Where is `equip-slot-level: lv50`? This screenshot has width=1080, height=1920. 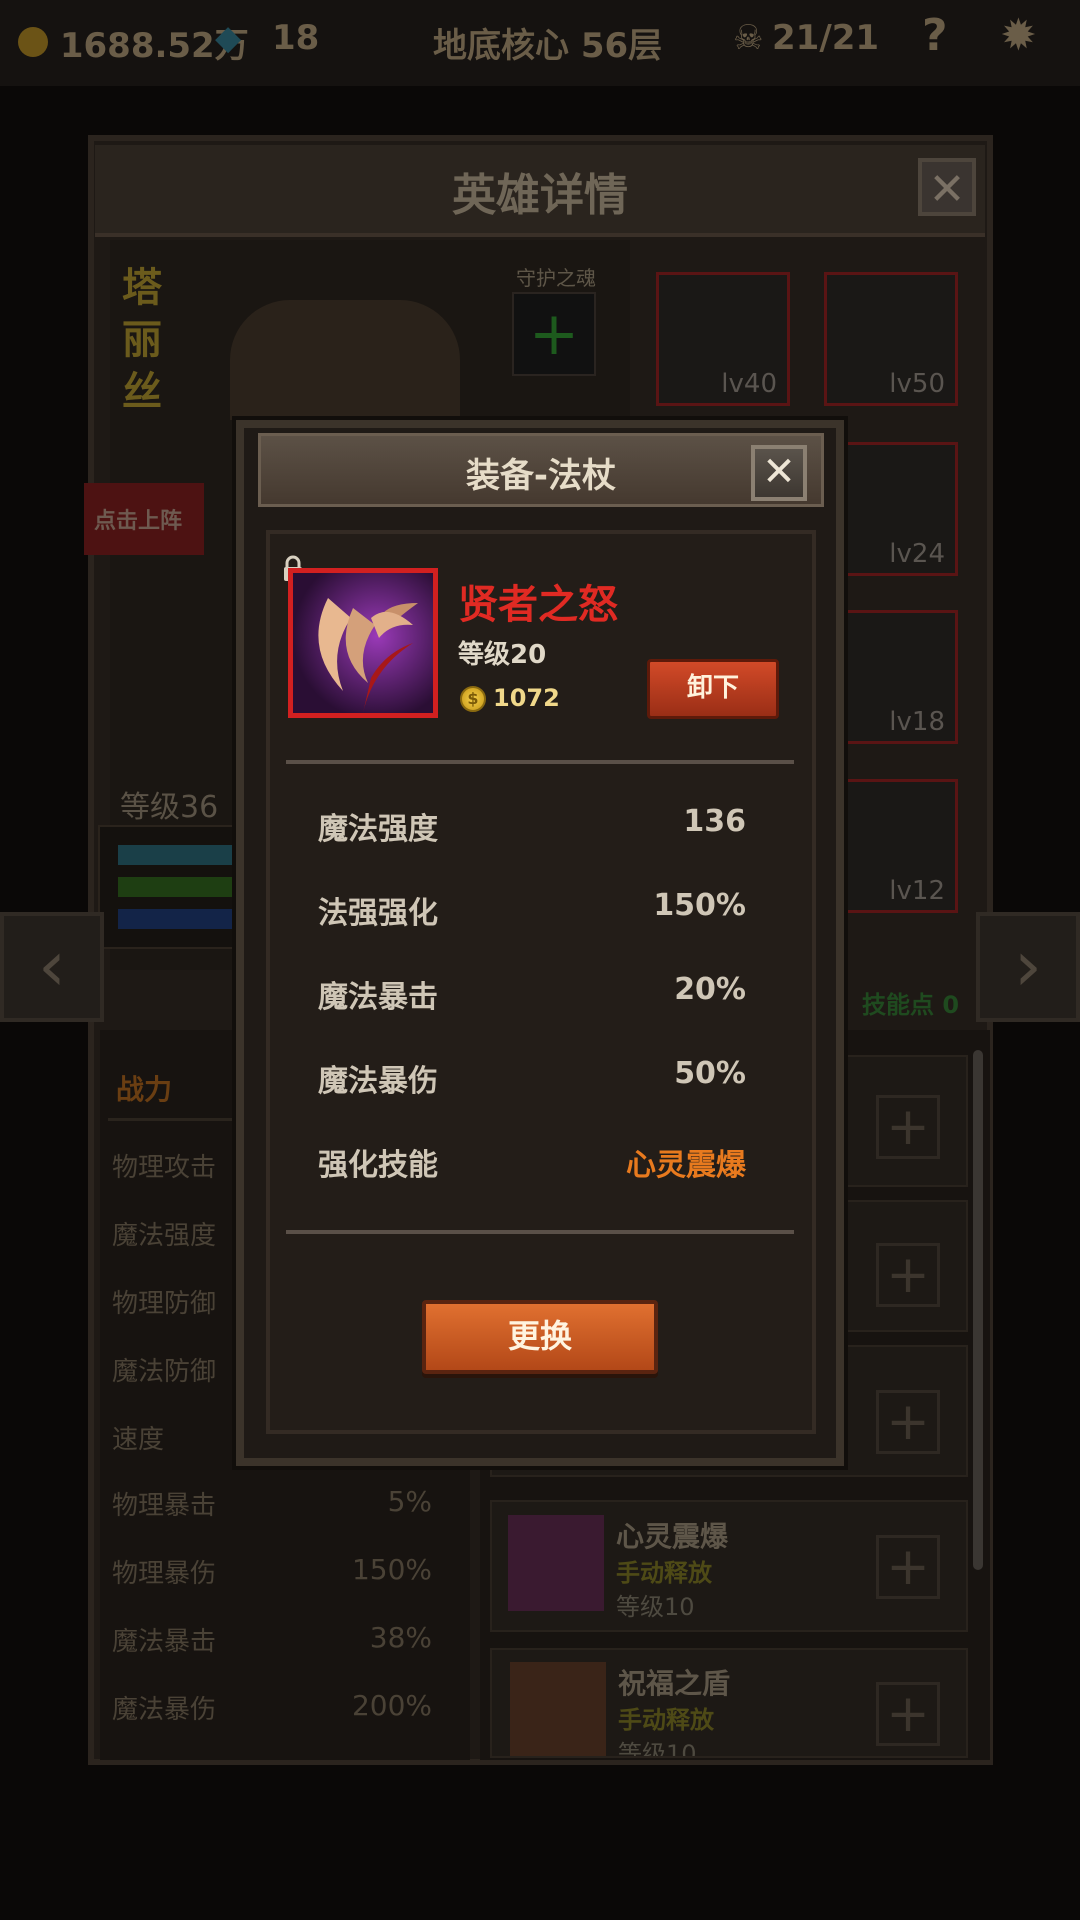 equip-slot-level: lv50 is located at coordinates (917, 384).